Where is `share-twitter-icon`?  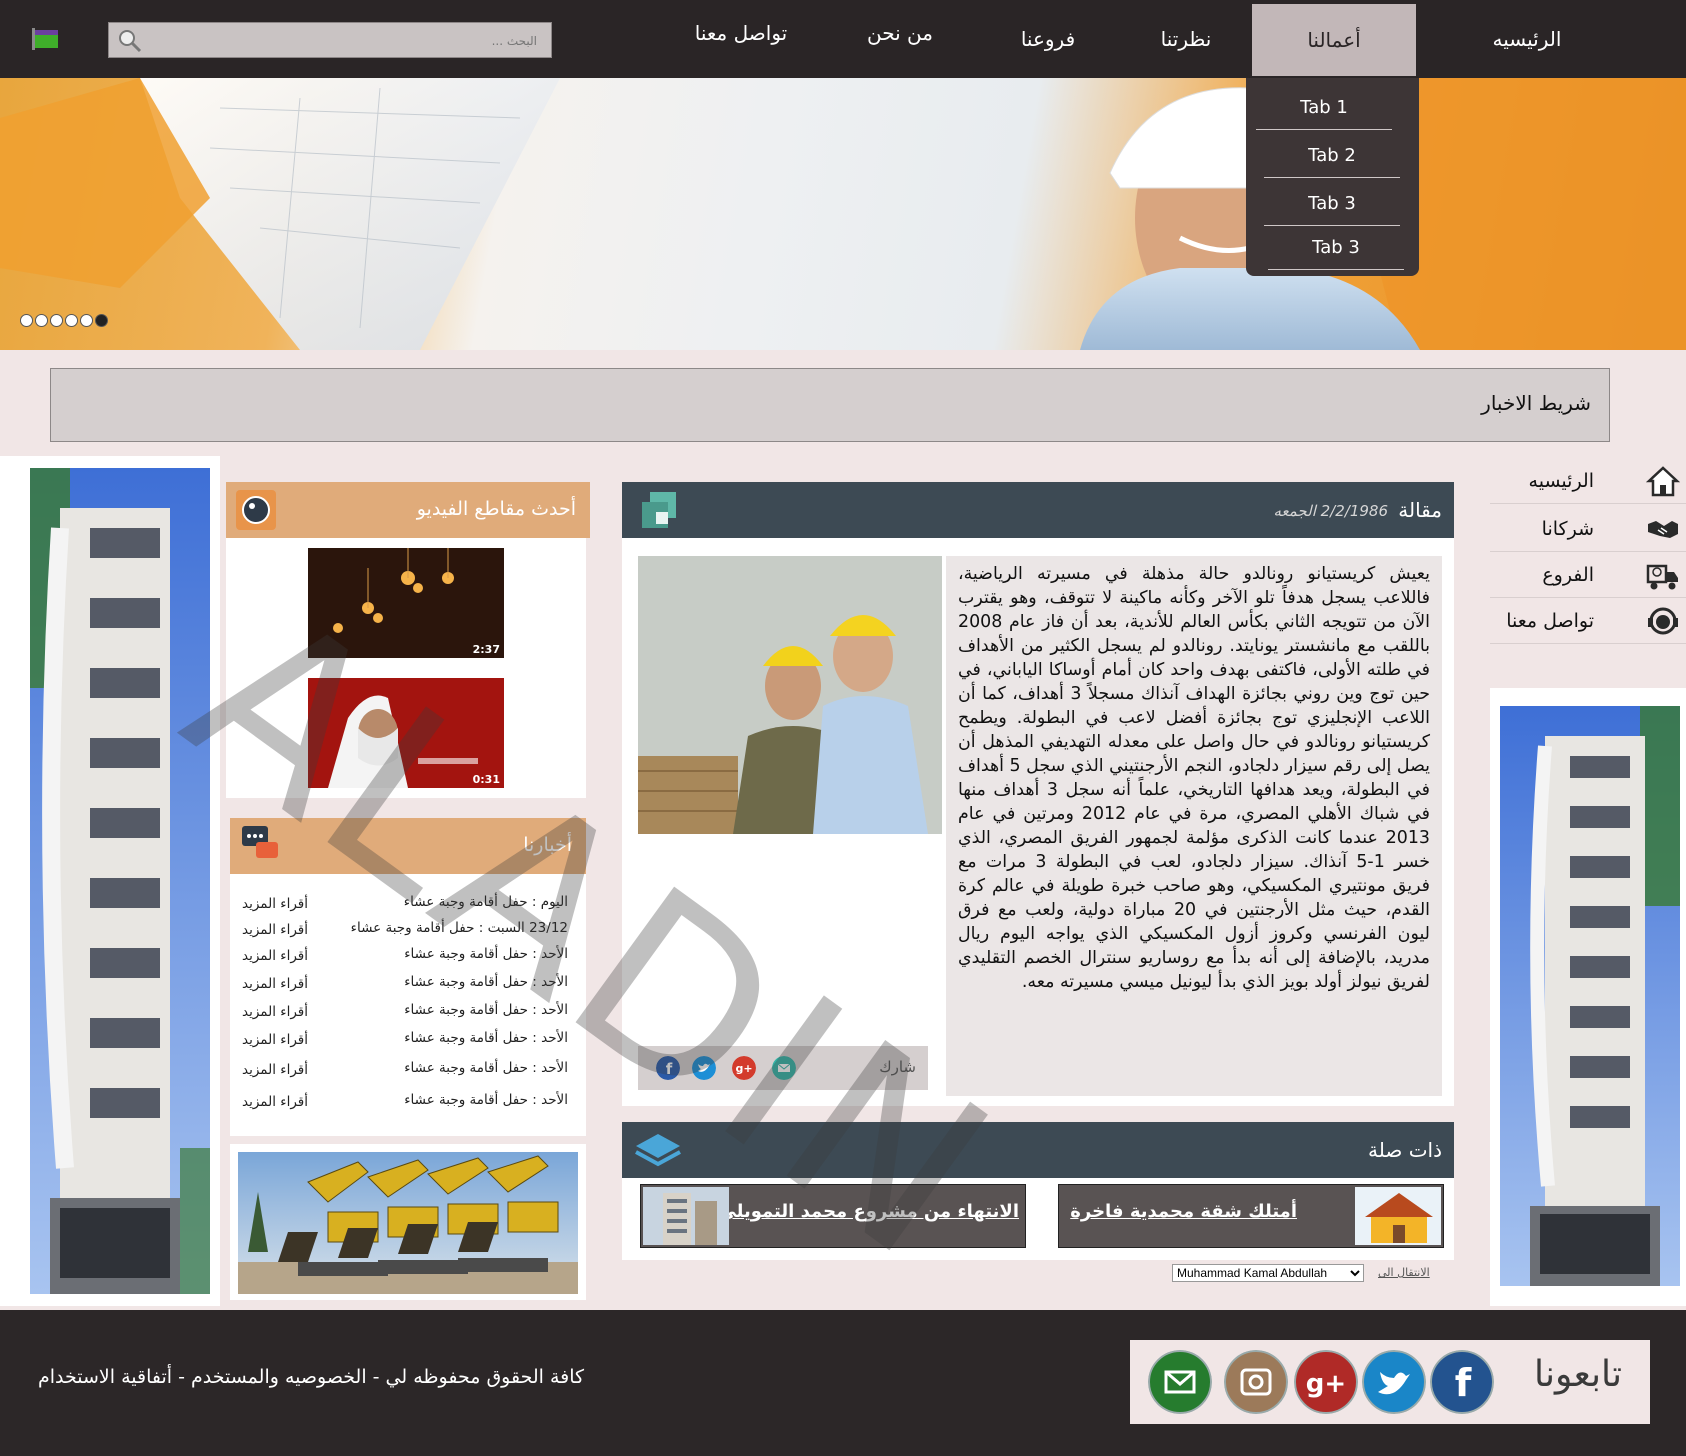
share-twitter-icon is located at coordinates (704, 1068).